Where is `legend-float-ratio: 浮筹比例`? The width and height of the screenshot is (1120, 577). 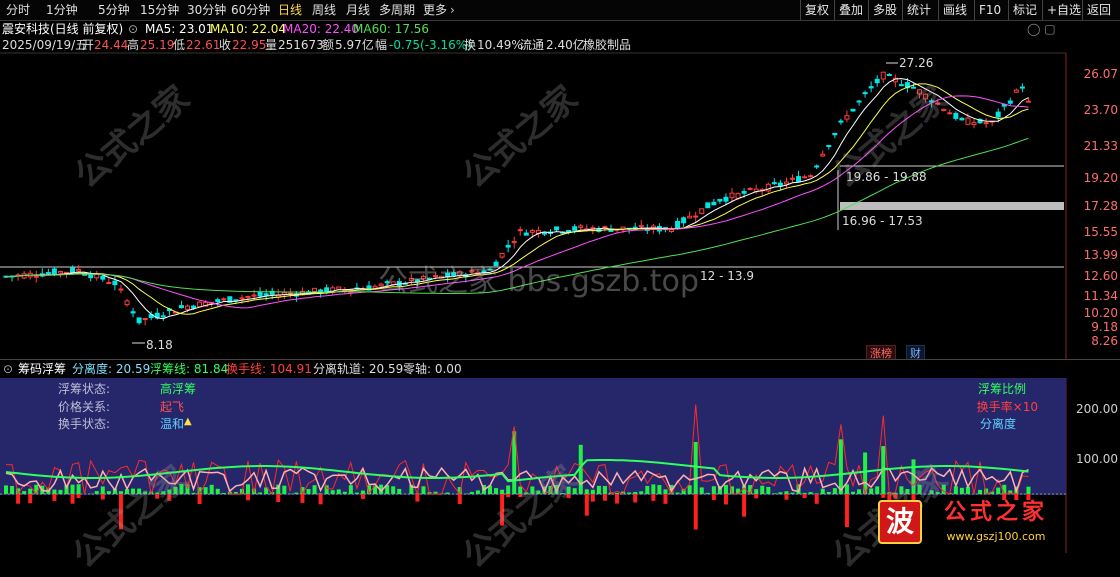 legend-float-ratio: 浮筹比例 is located at coordinates (996, 388).